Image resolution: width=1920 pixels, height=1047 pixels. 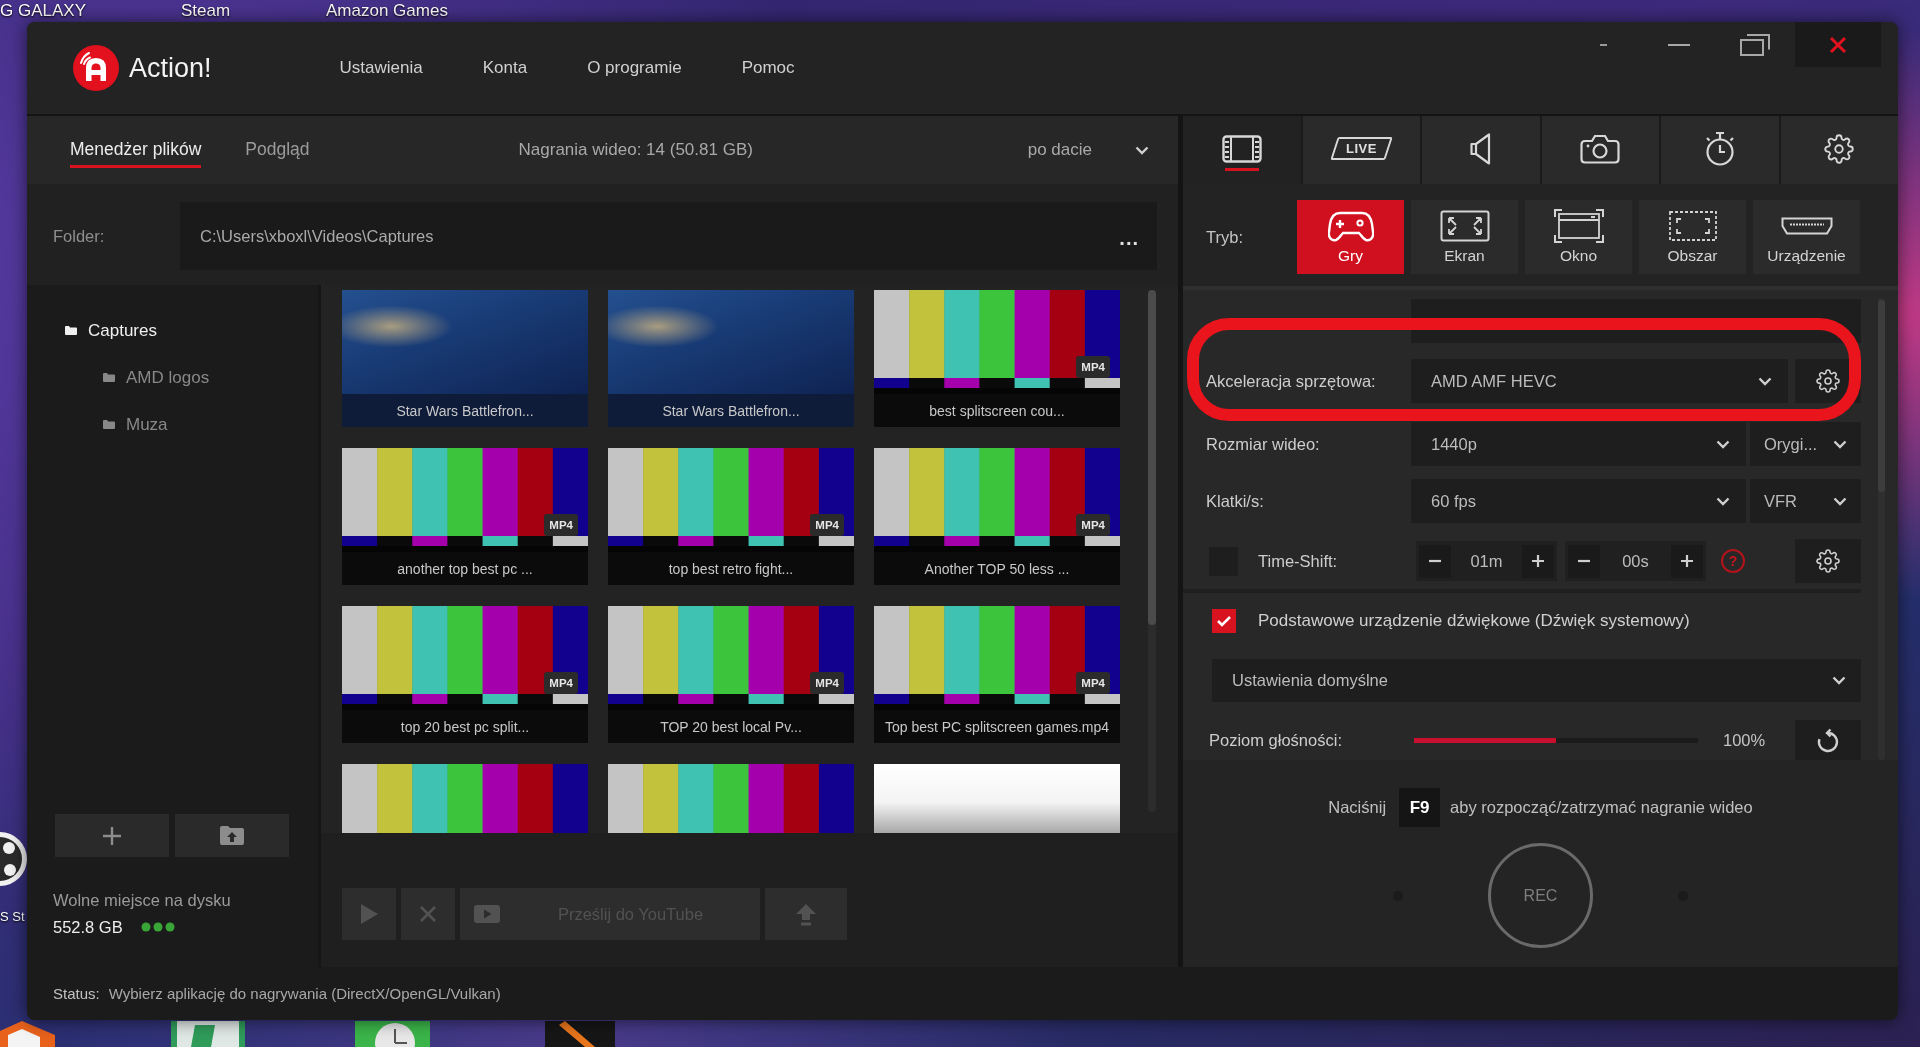 What do you see at coordinates (768, 68) in the screenshot?
I see `menu-item: Pomoc` at bounding box center [768, 68].